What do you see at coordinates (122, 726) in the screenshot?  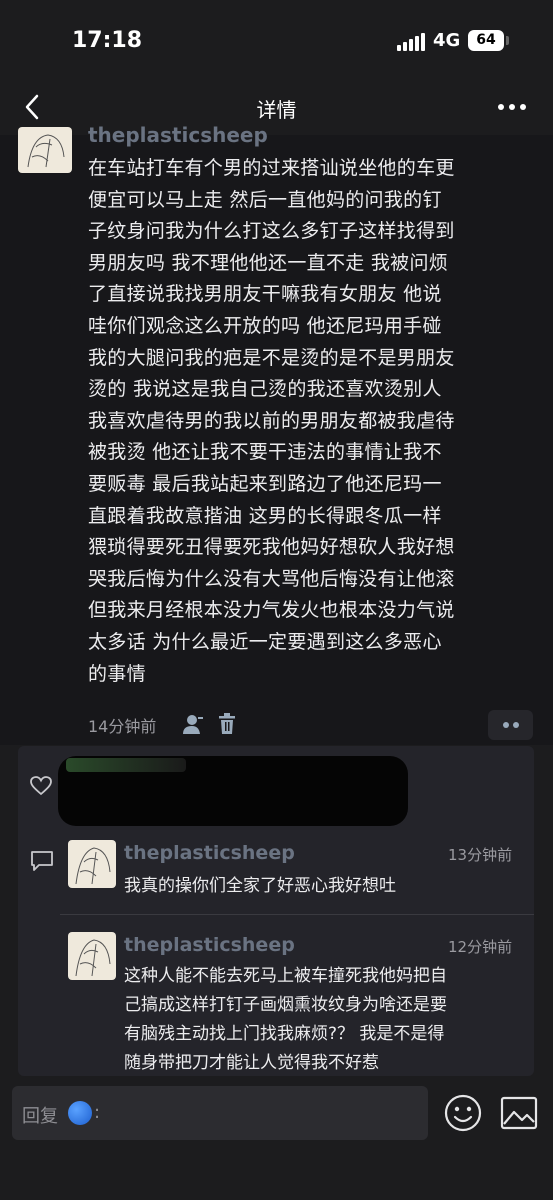 I see `post-time: 14分钟前` at bounding box center [122, 726].